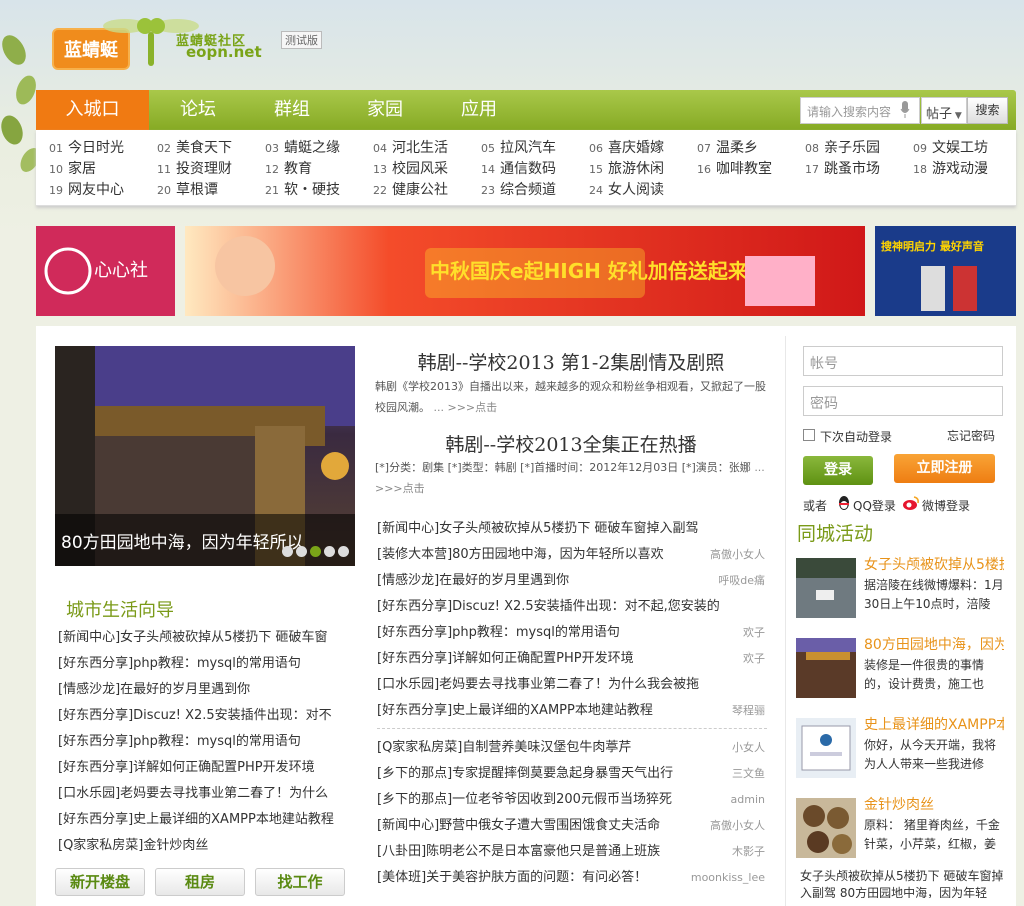 The height and width of the screenshot is (906, 1024). I want to click on jobs-button: 找工作, so click(300, 882).